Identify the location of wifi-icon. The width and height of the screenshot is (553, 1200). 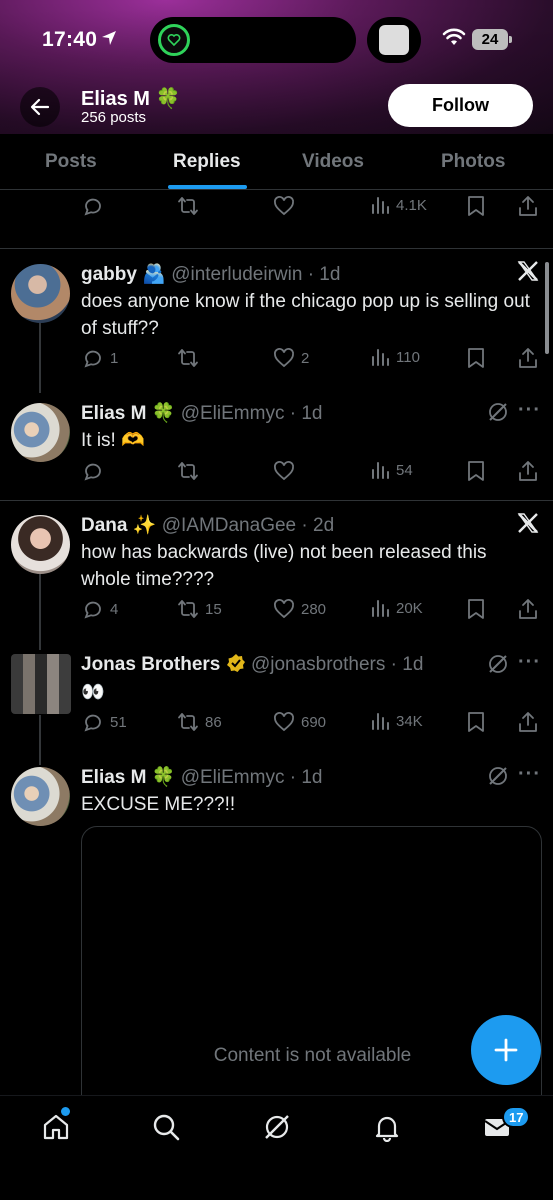
(454, 39).